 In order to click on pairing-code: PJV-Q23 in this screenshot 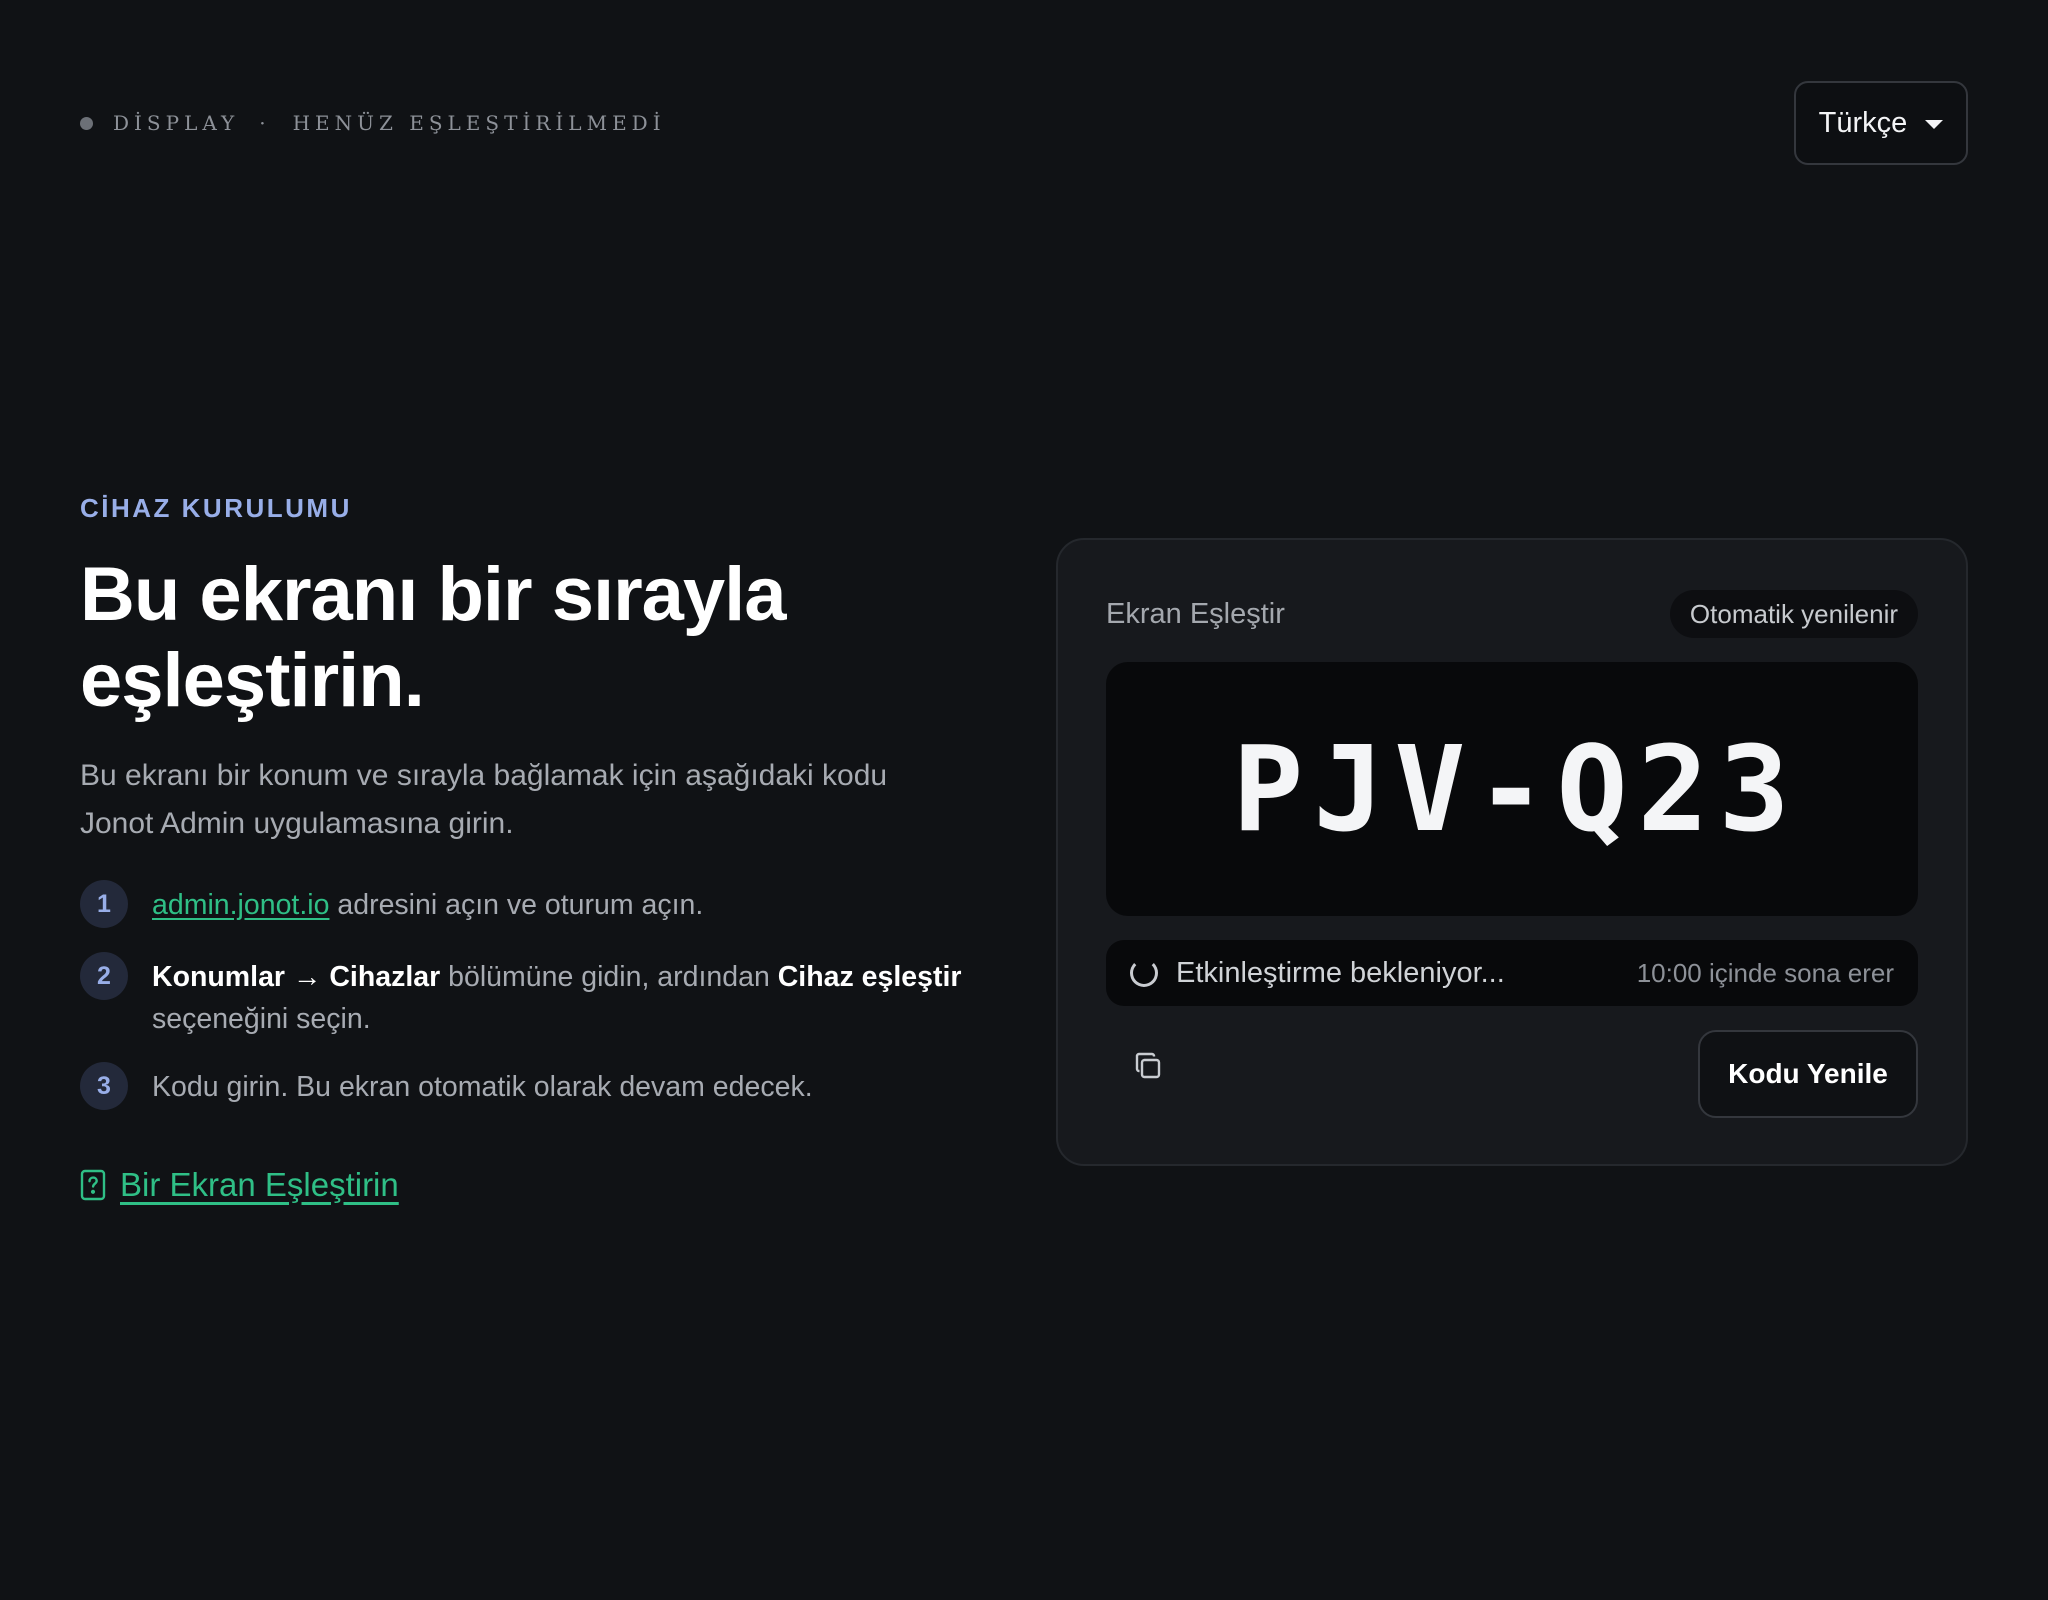, I will do `click(1516, 789)`.